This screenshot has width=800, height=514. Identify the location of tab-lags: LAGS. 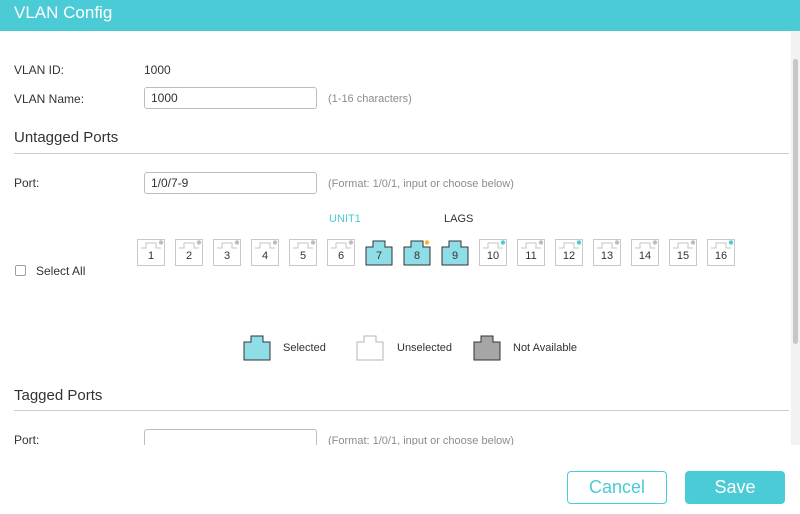
(458, 219).